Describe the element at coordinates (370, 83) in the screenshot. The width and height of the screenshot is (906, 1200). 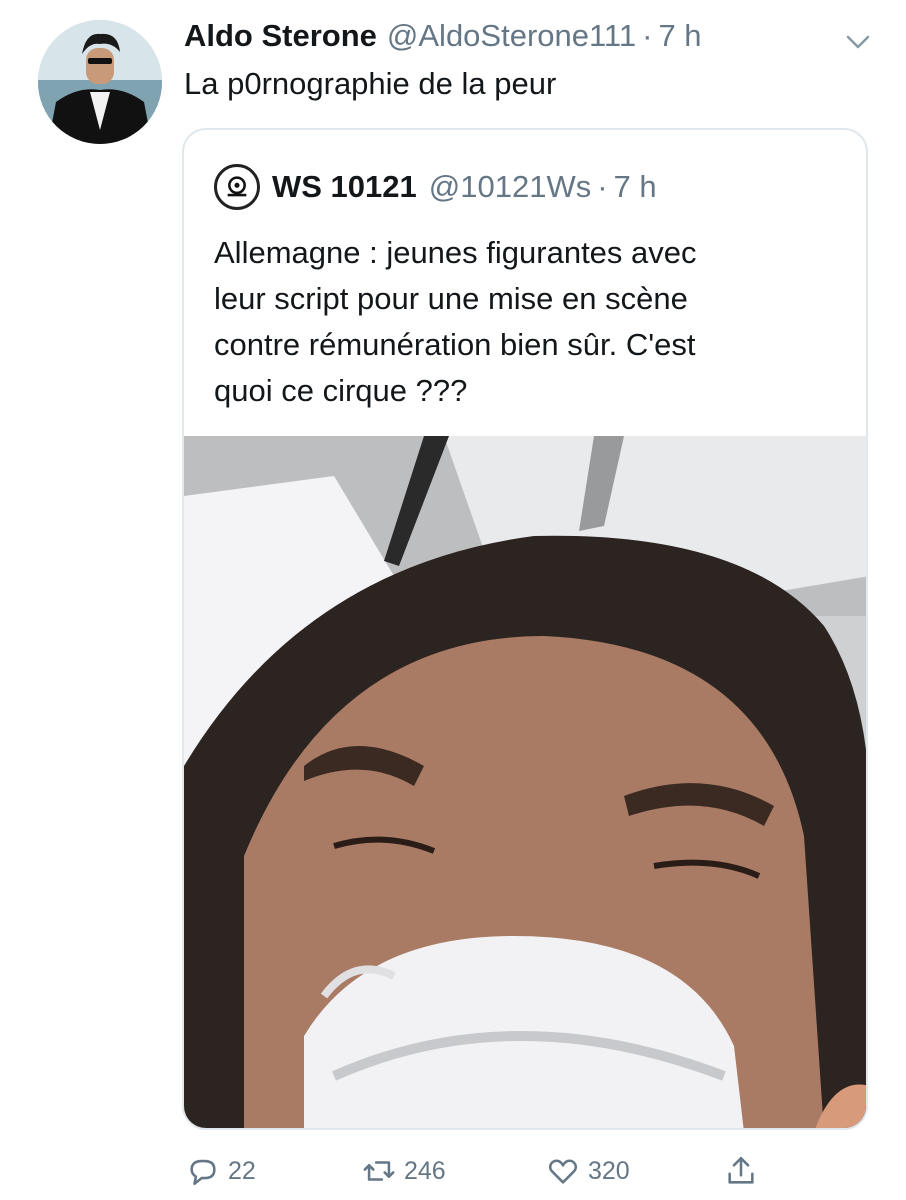
I see `tweet-text: La p0rnographie de la peur` at that location.